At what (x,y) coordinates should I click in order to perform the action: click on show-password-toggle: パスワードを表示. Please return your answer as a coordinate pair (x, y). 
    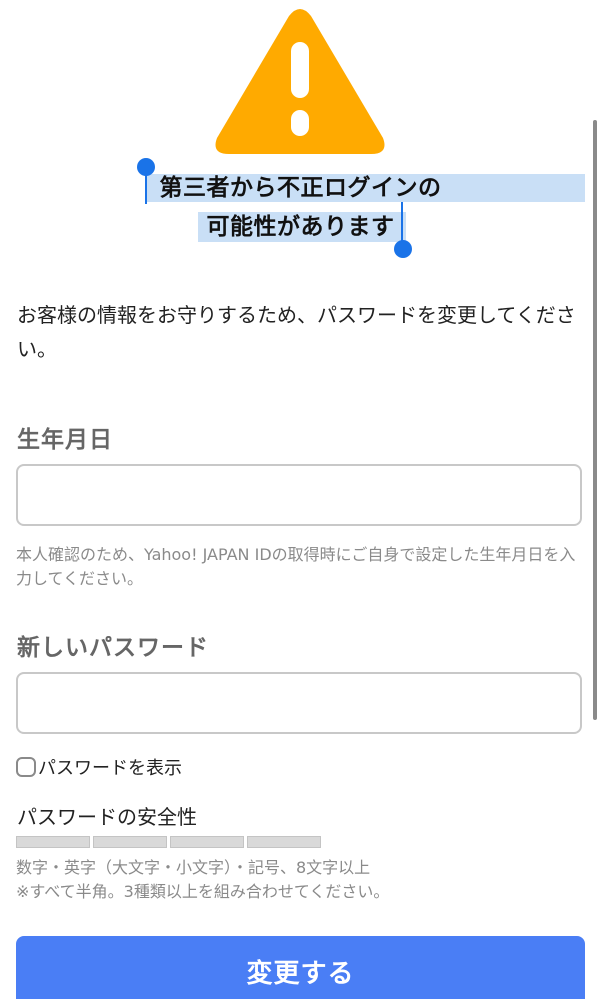
    Looking at the image, I should click on (99, 767).